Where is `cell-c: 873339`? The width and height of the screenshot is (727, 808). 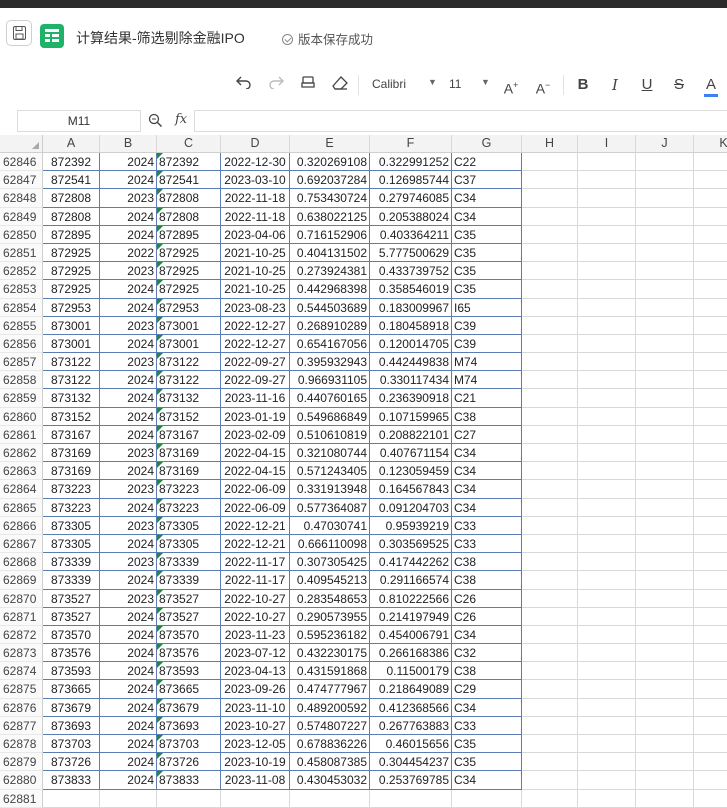 cell-c: 873339 is located at coordinates (189, 562).